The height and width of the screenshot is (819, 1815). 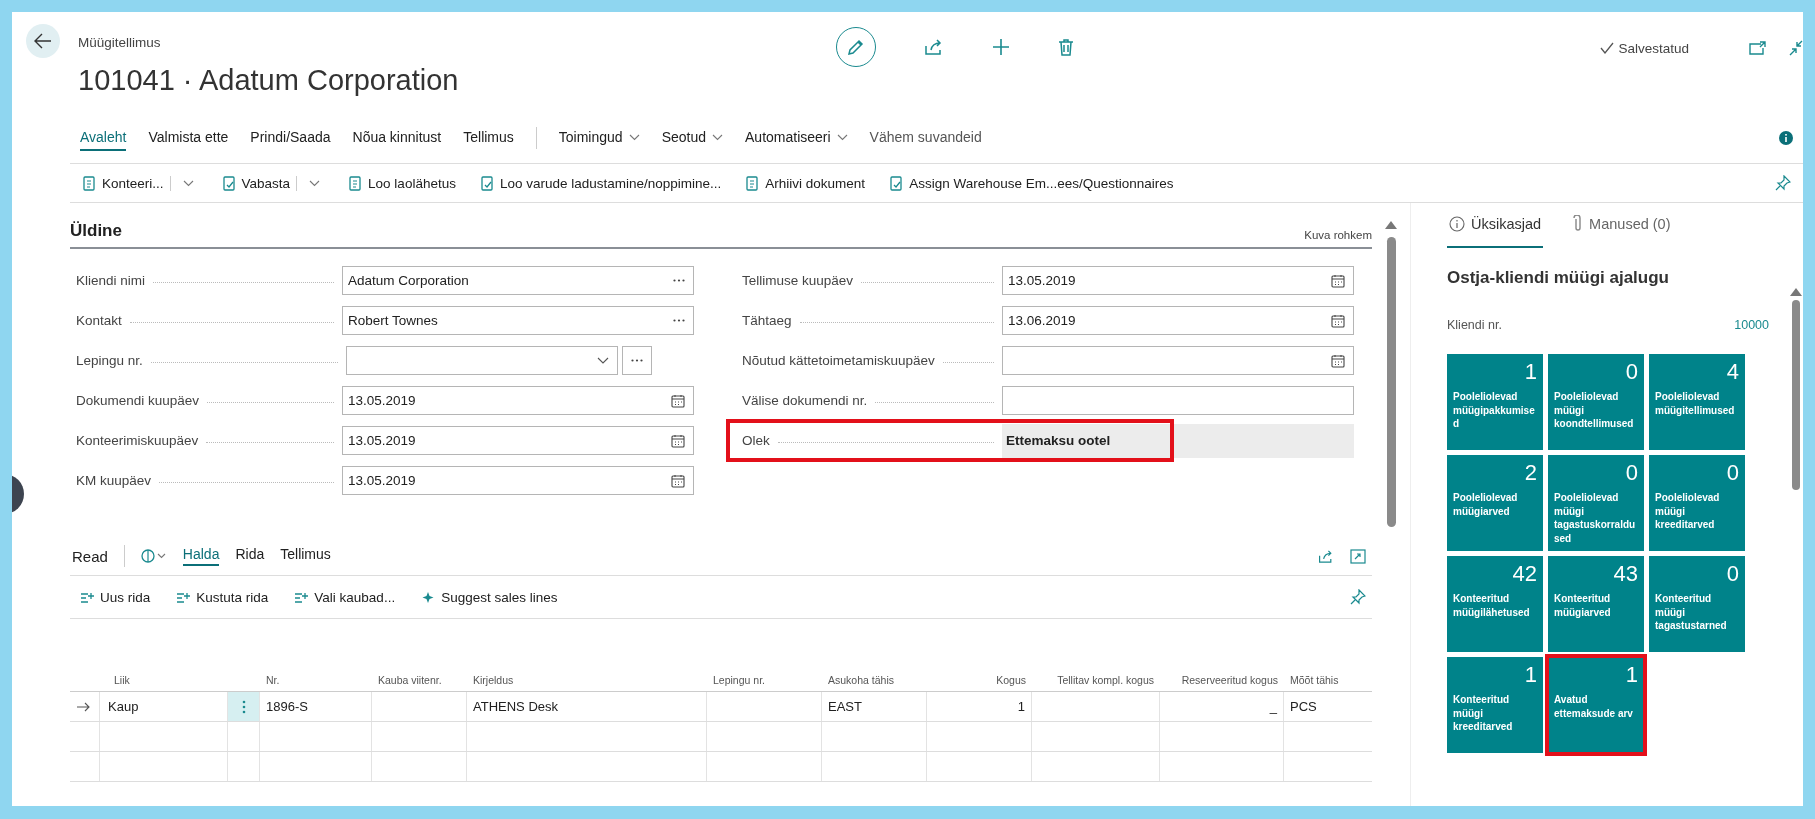 What do you see at coordinates (488, 138) in the screenshot?
I see `action-tab: Tellimus` at bounding box center [488, 138].